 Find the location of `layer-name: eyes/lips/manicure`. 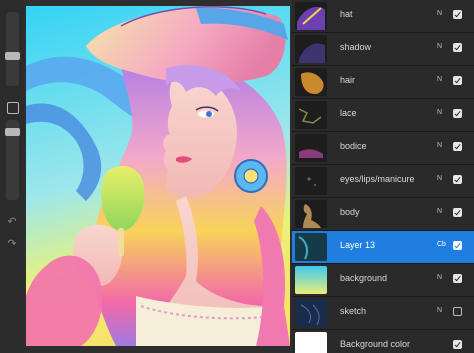

layer-name: eyes/lips/manicure is located at coordinates (377, 179).